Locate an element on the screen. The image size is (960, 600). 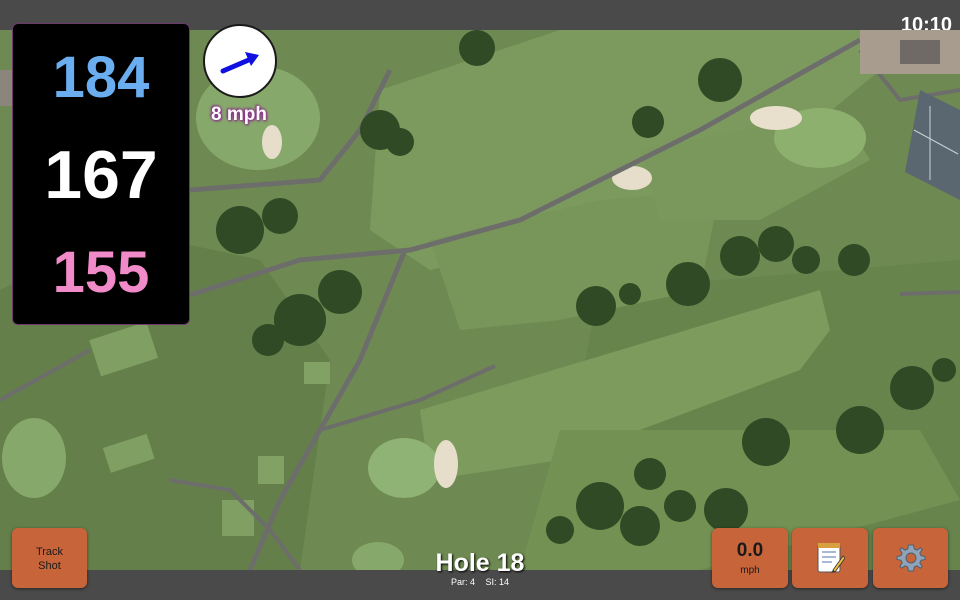
speed-value: 0.0 is located at coordinates (750, 550).